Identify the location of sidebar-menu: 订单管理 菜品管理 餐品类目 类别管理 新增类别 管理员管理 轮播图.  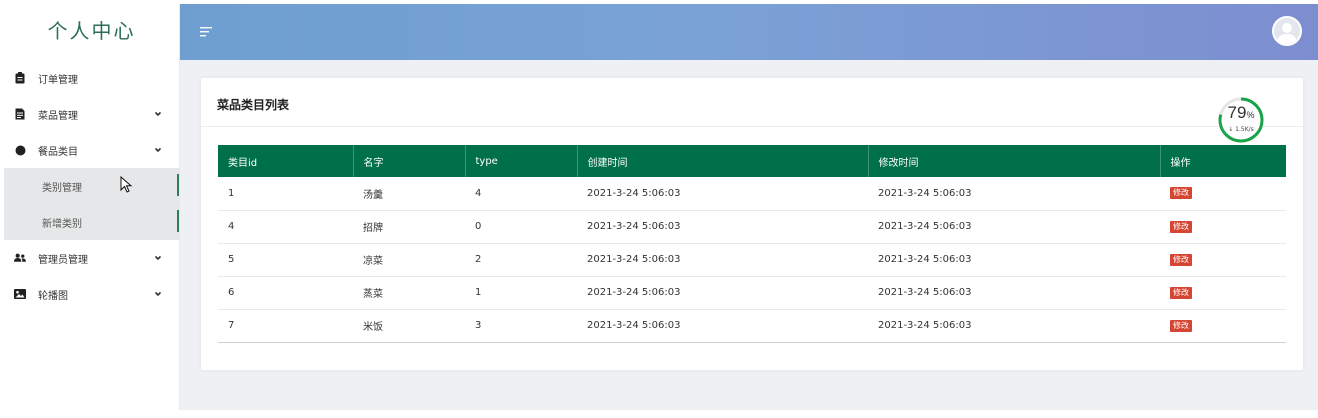
(91, 186).